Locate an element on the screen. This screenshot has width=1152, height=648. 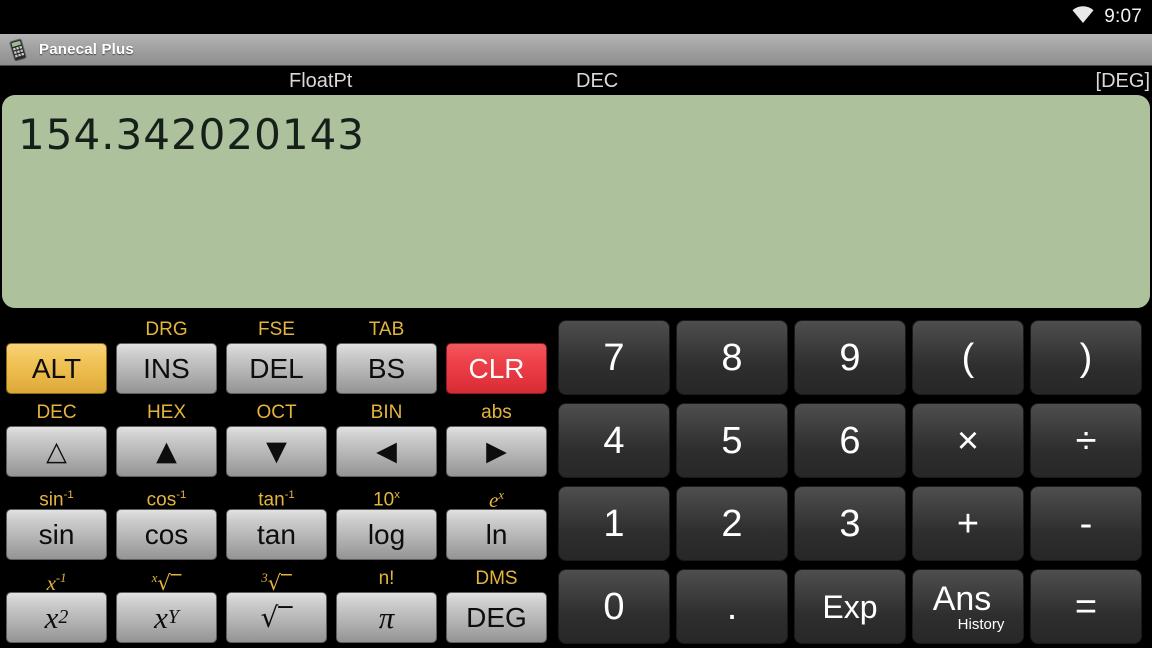
triangle-up-icon: ▲ is located at coordinates (166, 451).